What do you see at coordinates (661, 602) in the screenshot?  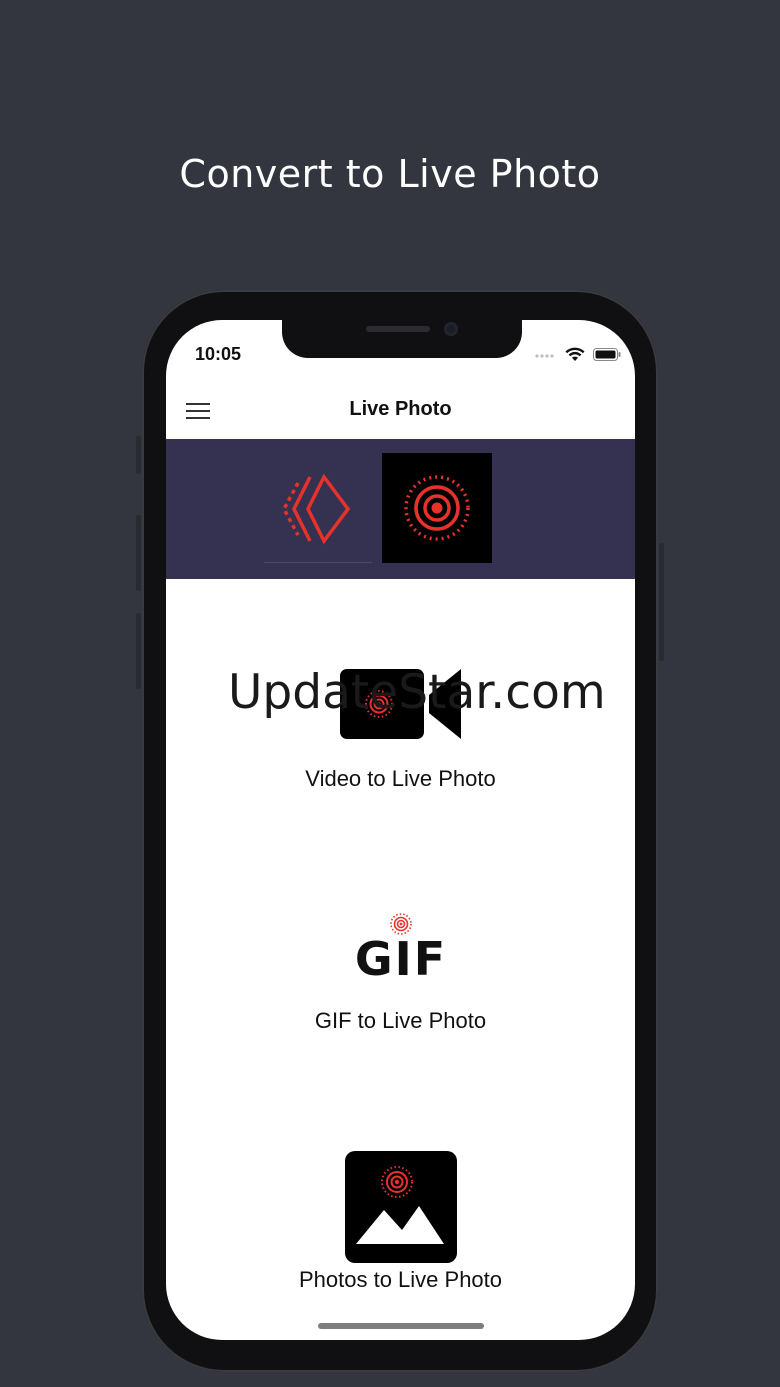 I see `phone-power-button` at bounding box center [661, 602].